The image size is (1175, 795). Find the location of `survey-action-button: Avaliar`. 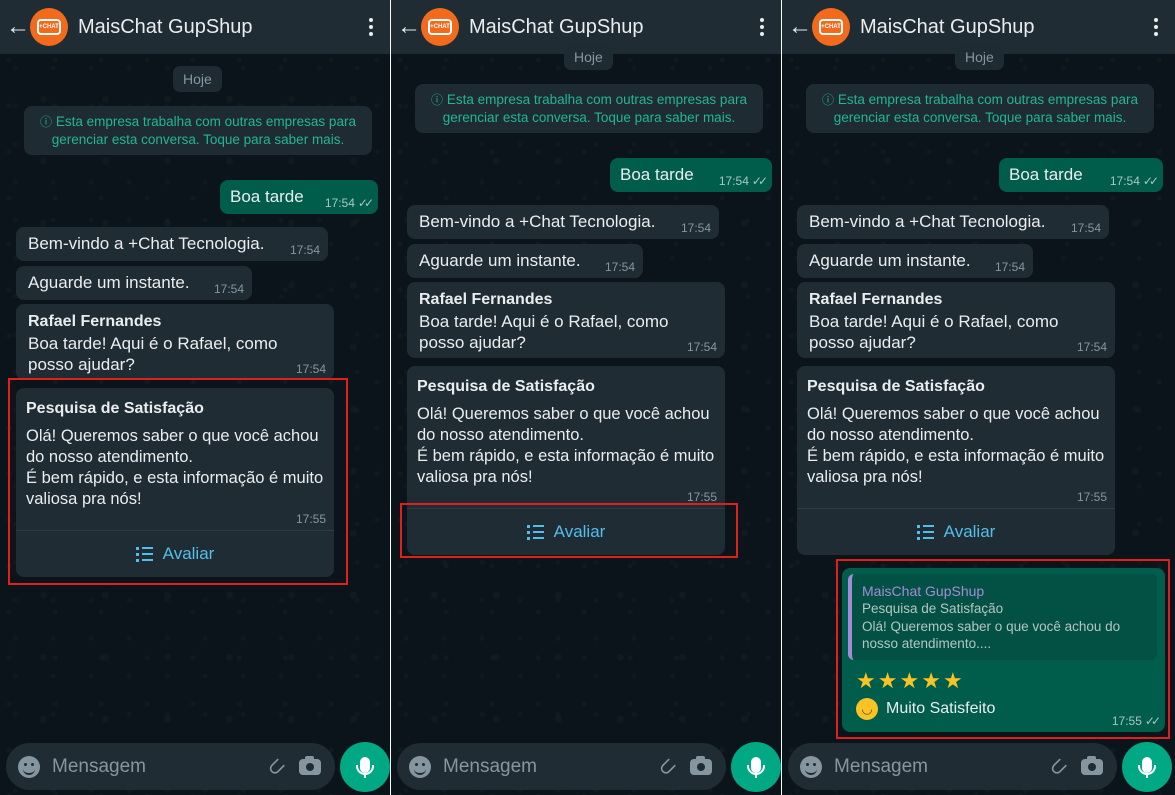

survey-action-button: Avaliar is located at coordinates (956, 532).